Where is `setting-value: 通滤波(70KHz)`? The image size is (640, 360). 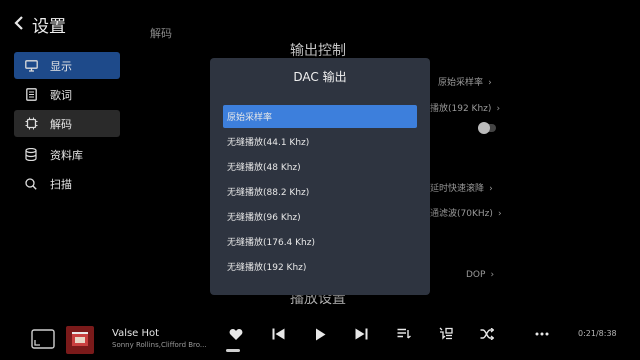 setting-value: 通滤波(70KHz) is located at coordinates (461, 214).